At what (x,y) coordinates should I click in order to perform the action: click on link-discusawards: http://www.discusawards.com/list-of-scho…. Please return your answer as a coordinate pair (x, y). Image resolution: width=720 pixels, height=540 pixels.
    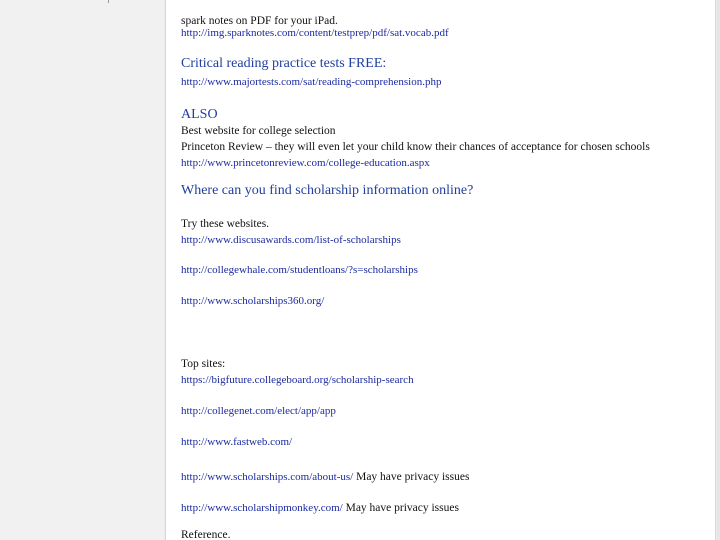
    Looking at the image, I should click on (291, 240).